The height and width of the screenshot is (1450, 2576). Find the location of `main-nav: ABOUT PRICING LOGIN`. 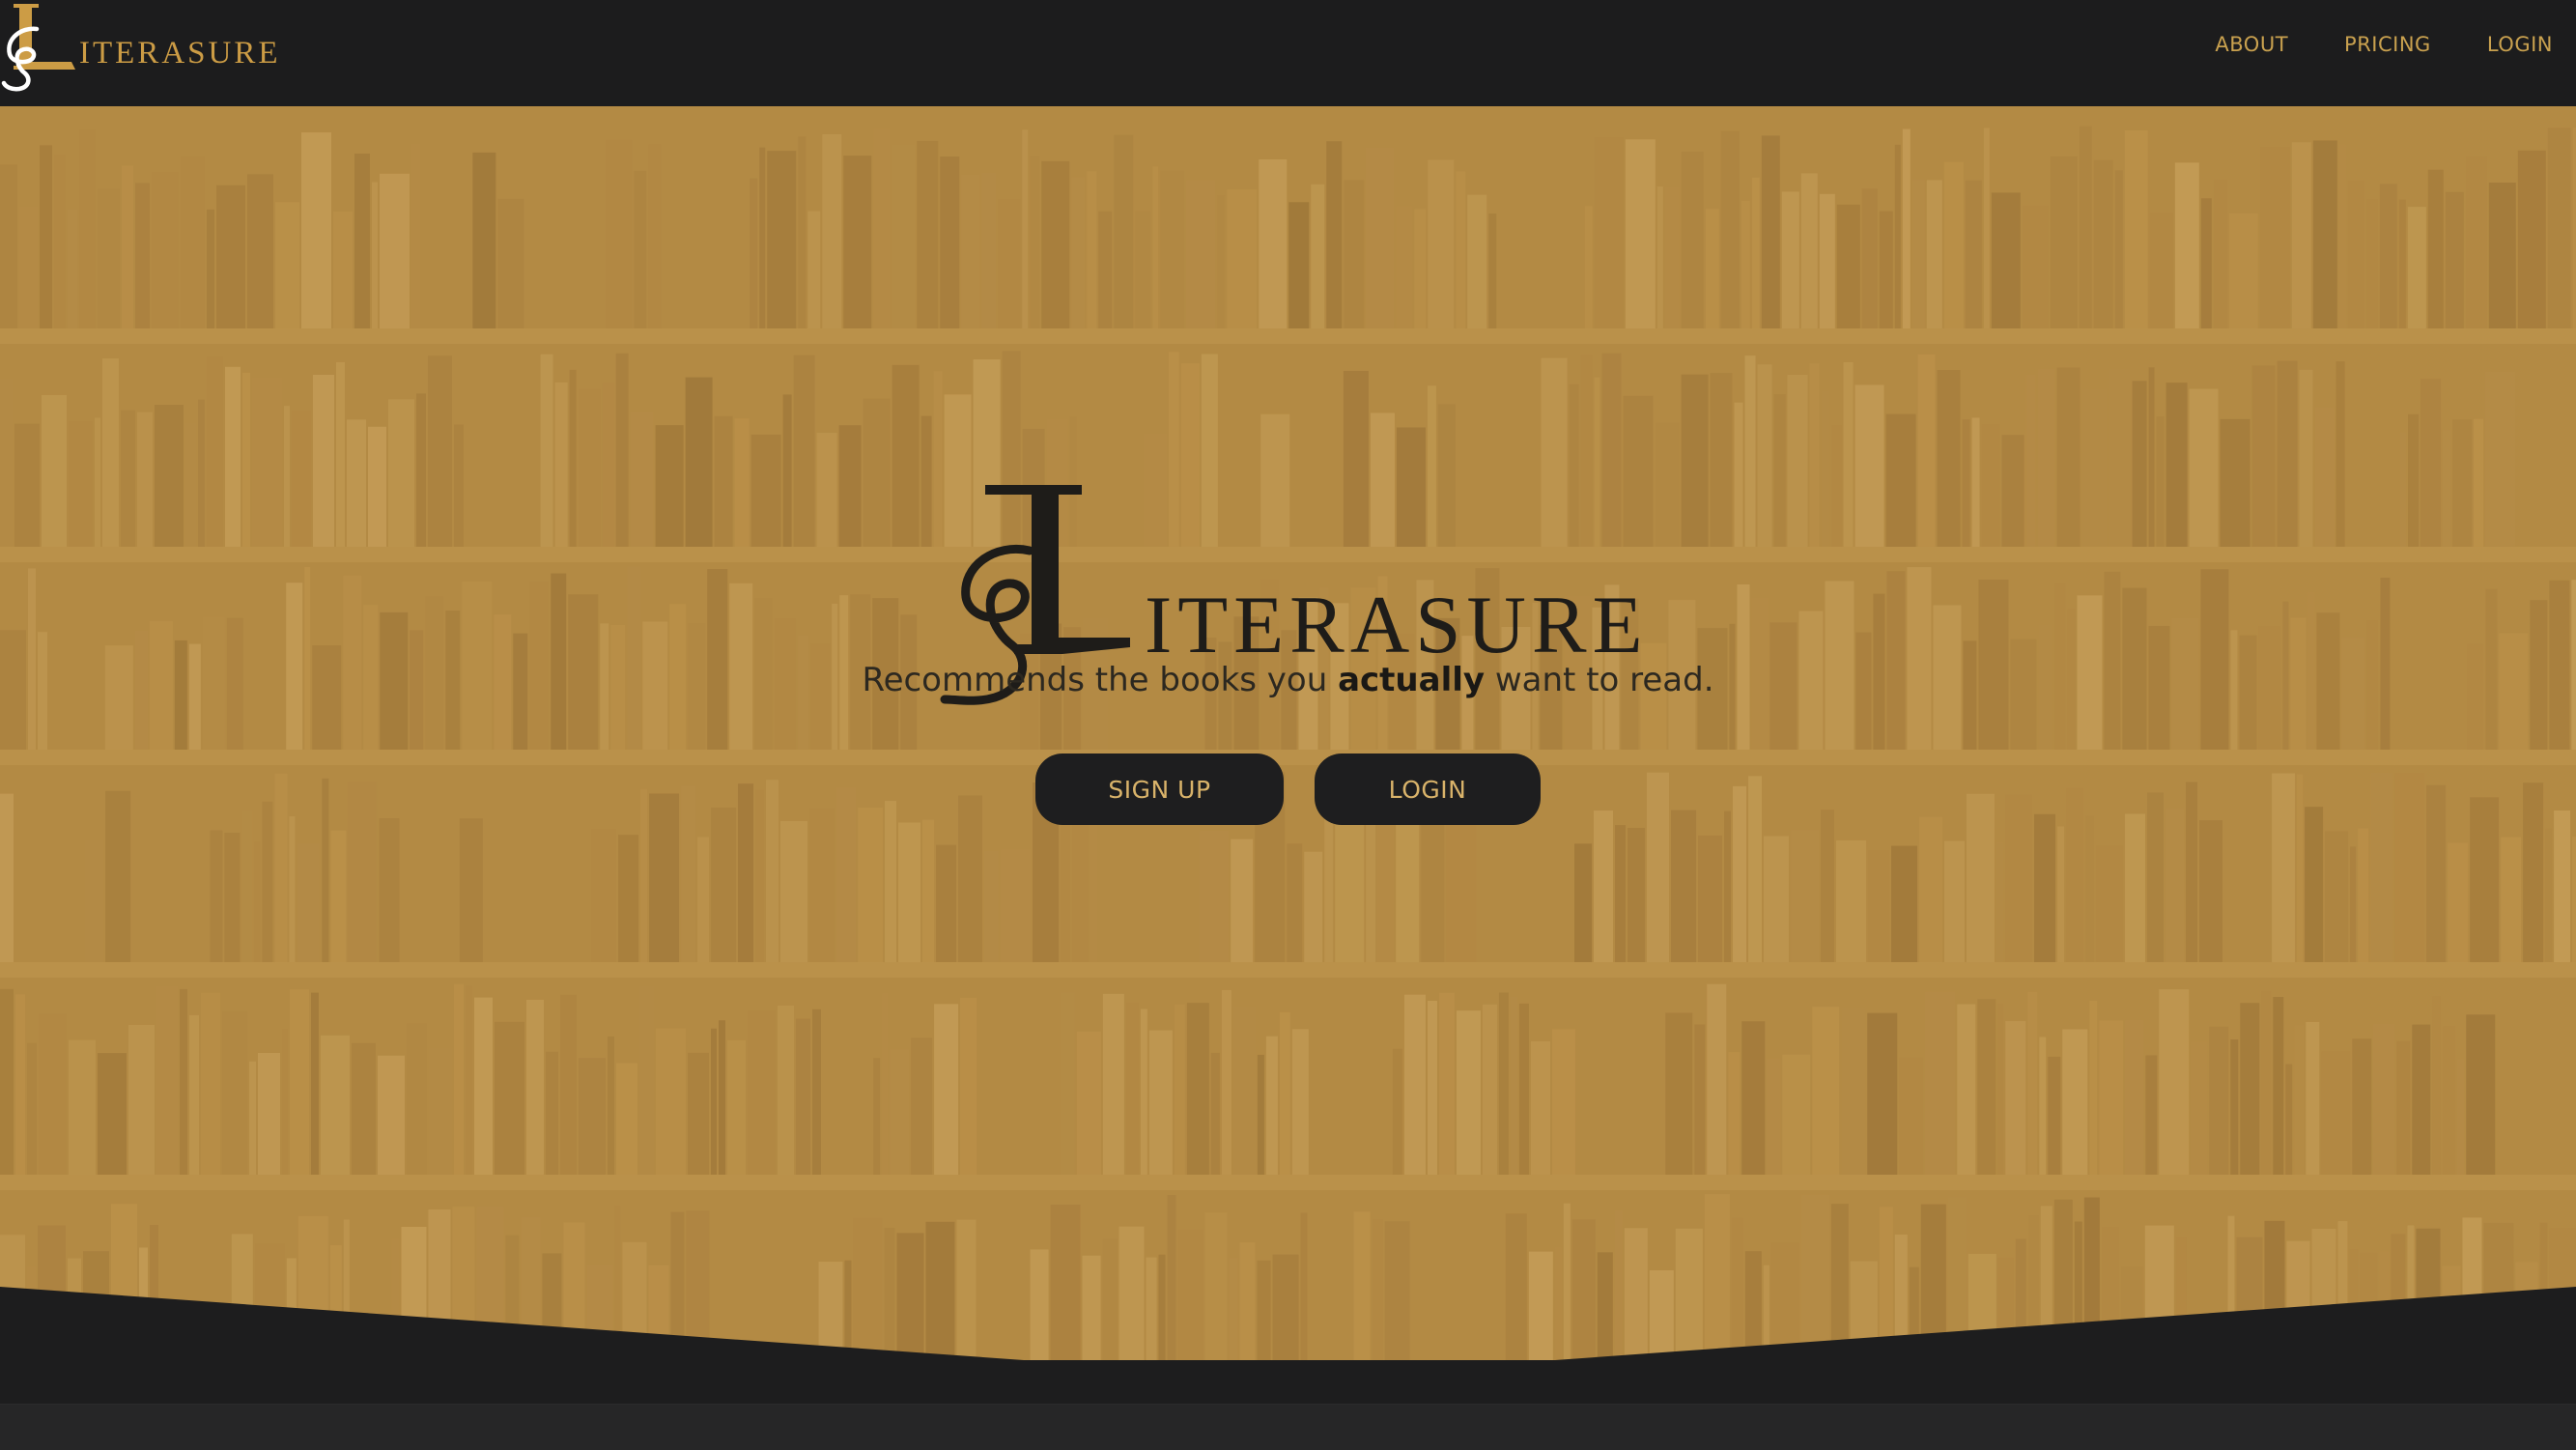

main-nav: ABOUT PRICING LOGIN is located at coordinates (2384, 45).